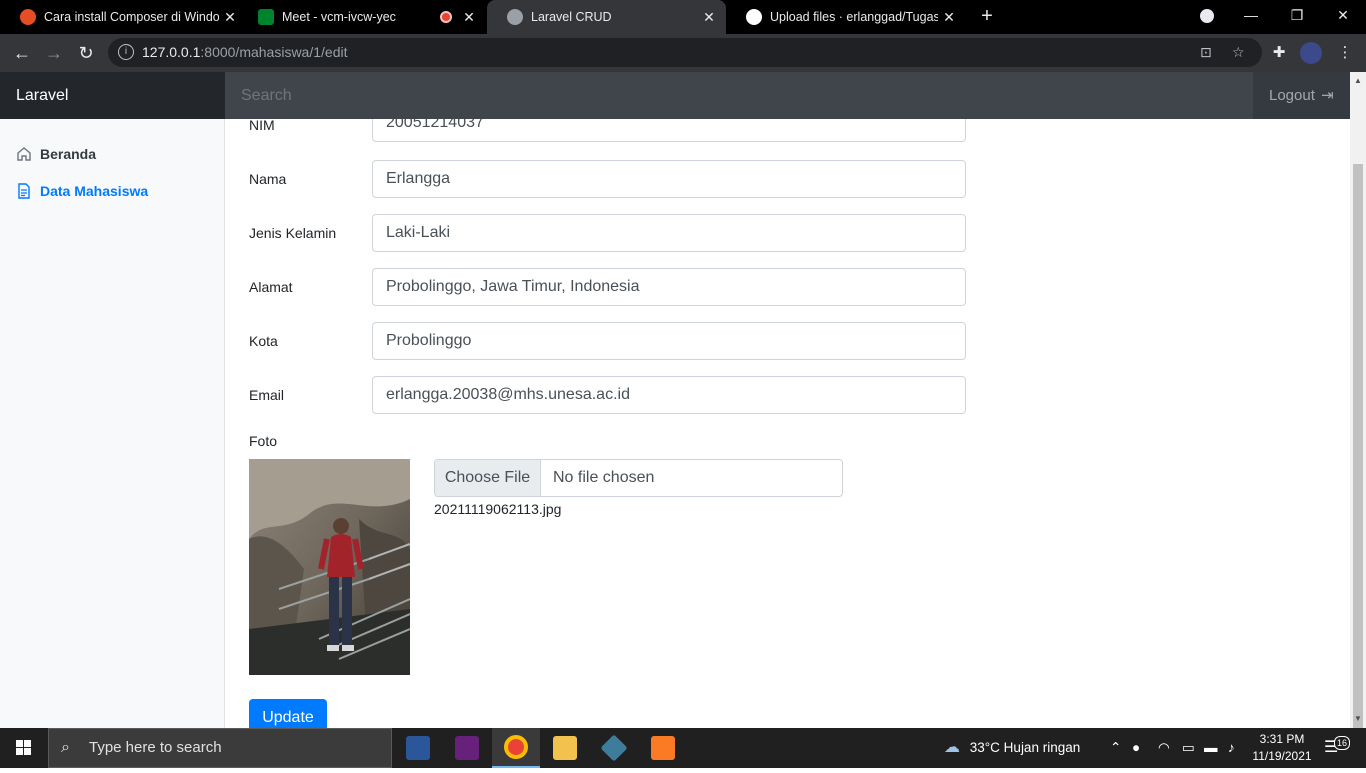 The image size is (1366, 773). Describe the element at coordinates (669, 130) in the screenshot. I see `nim-input: 20051214037` at that location.